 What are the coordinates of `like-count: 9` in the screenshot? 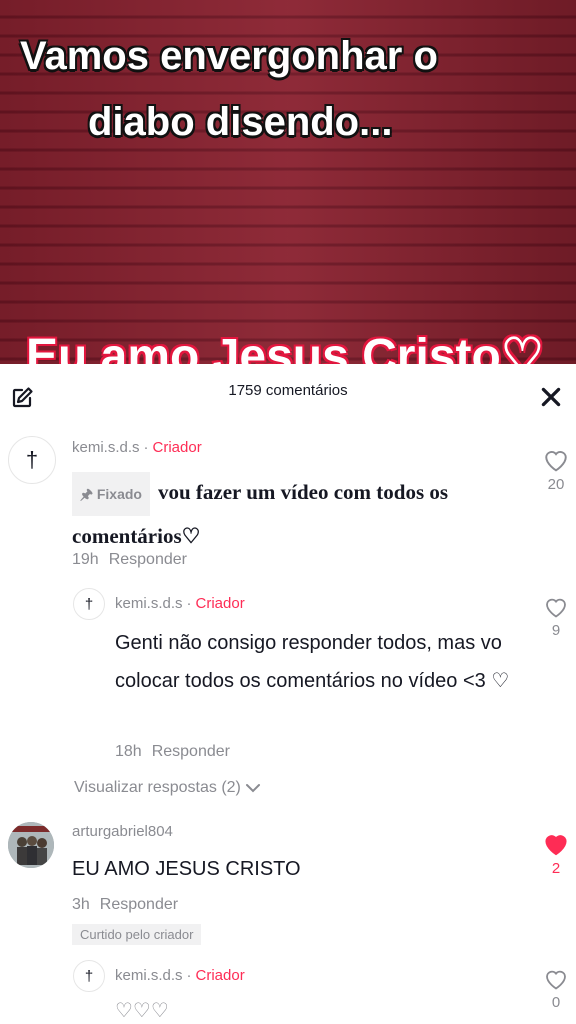 It's located at (556, 630).